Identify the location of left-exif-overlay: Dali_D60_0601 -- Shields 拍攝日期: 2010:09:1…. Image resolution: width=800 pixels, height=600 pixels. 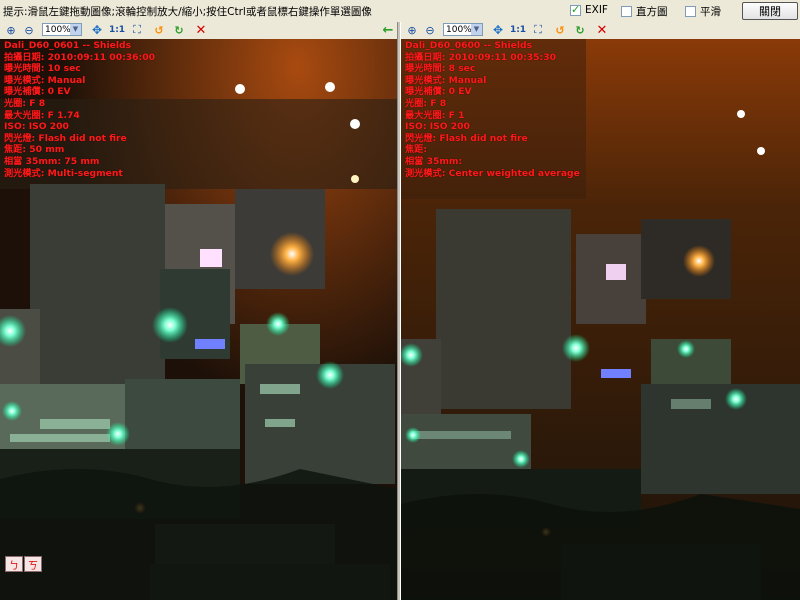
(79, 109).